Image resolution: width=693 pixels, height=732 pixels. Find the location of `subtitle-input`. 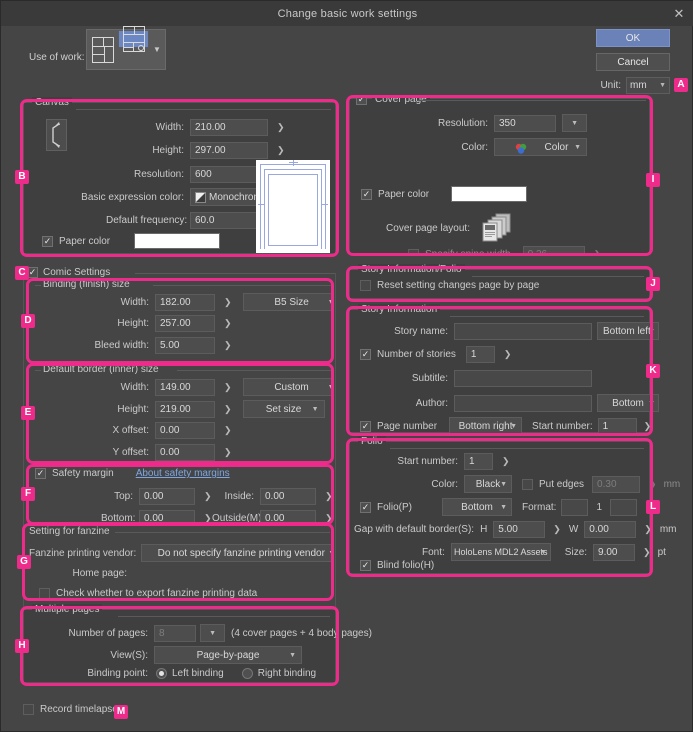

subtitle-input is located at coordinates (523, 378).